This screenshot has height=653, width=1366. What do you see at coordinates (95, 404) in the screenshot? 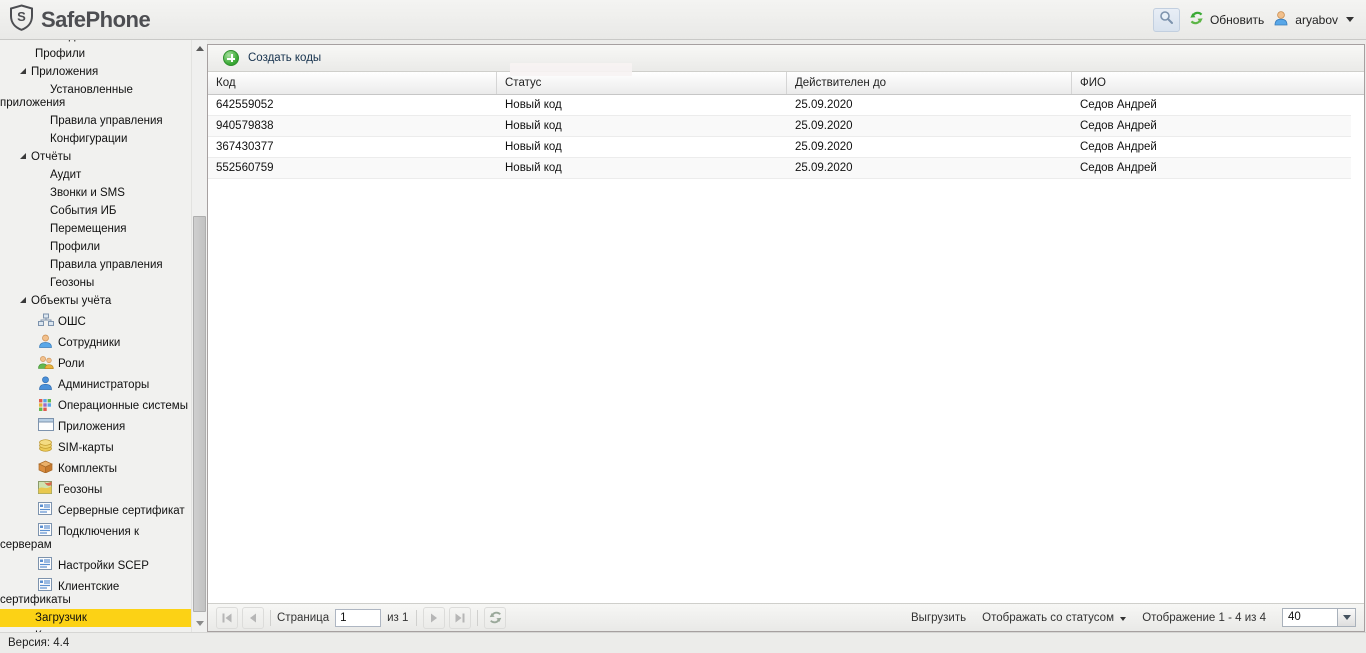
I see `sidebar-item-operacionnye-sistemy: Операционные системы` at bounding box center [95, 404].